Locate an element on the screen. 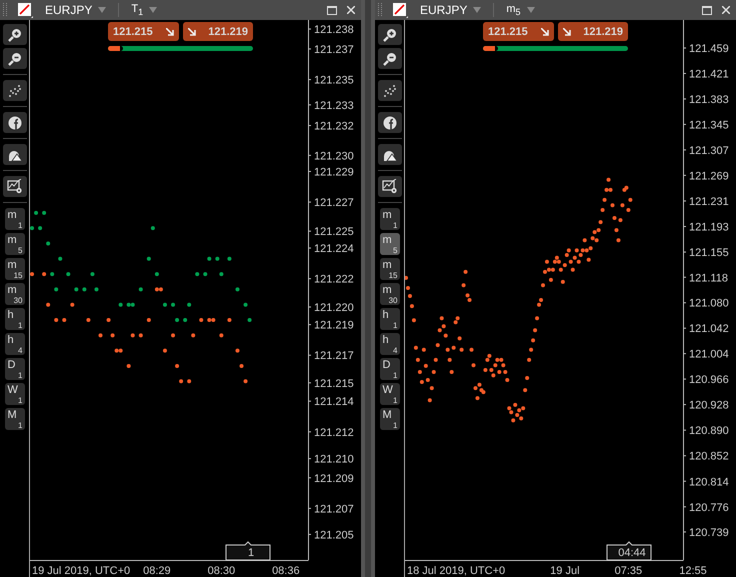 Image resolution: width=736 pixels, height=577 pixels. y-axis-tick-label: 120.852 is located at coordinates (705, 456).